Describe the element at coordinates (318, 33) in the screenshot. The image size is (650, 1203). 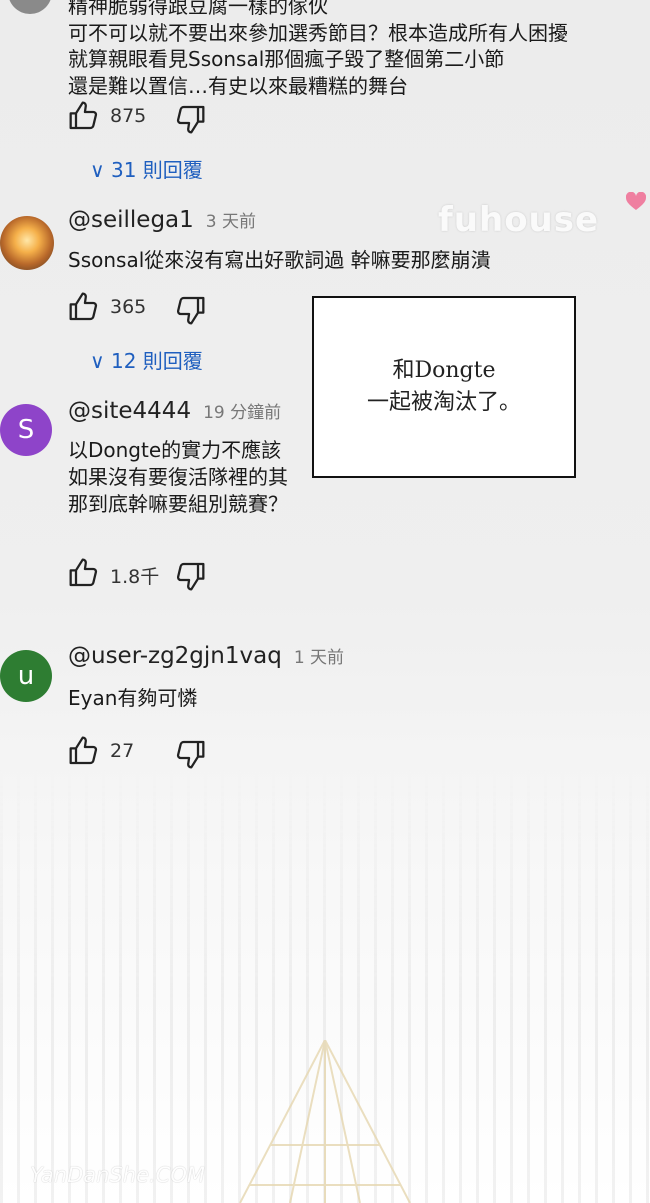
I see `comment-text-line: 可不可以就不要出來參加選秀節目？根本造成所有人困擾` at that location.